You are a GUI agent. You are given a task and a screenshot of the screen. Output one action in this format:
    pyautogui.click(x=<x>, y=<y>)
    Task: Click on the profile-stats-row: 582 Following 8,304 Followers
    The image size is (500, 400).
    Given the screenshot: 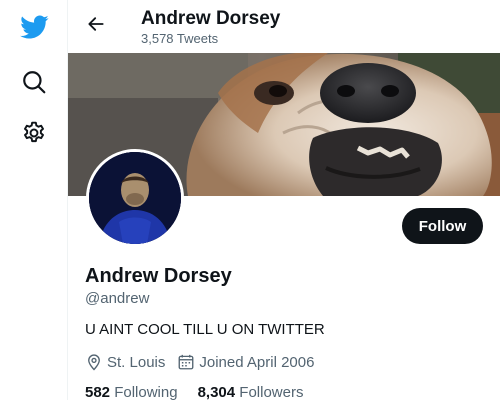 What is the action you would take?
    pyautogui.click(x=204, y=391)
    